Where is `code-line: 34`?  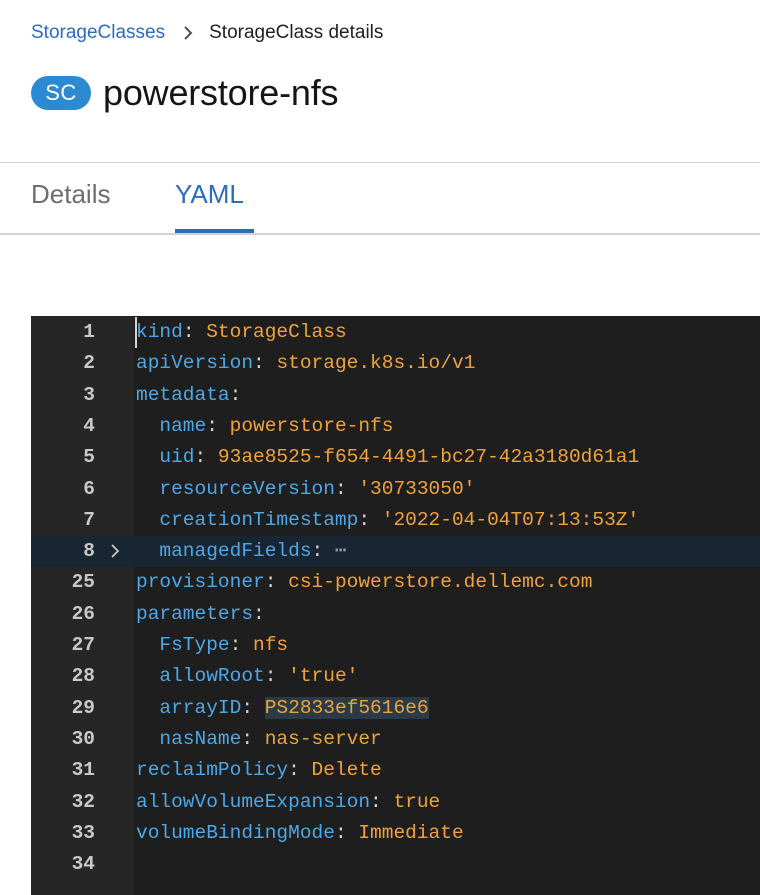
code-line: 34 is located at coordinates (395, 864).